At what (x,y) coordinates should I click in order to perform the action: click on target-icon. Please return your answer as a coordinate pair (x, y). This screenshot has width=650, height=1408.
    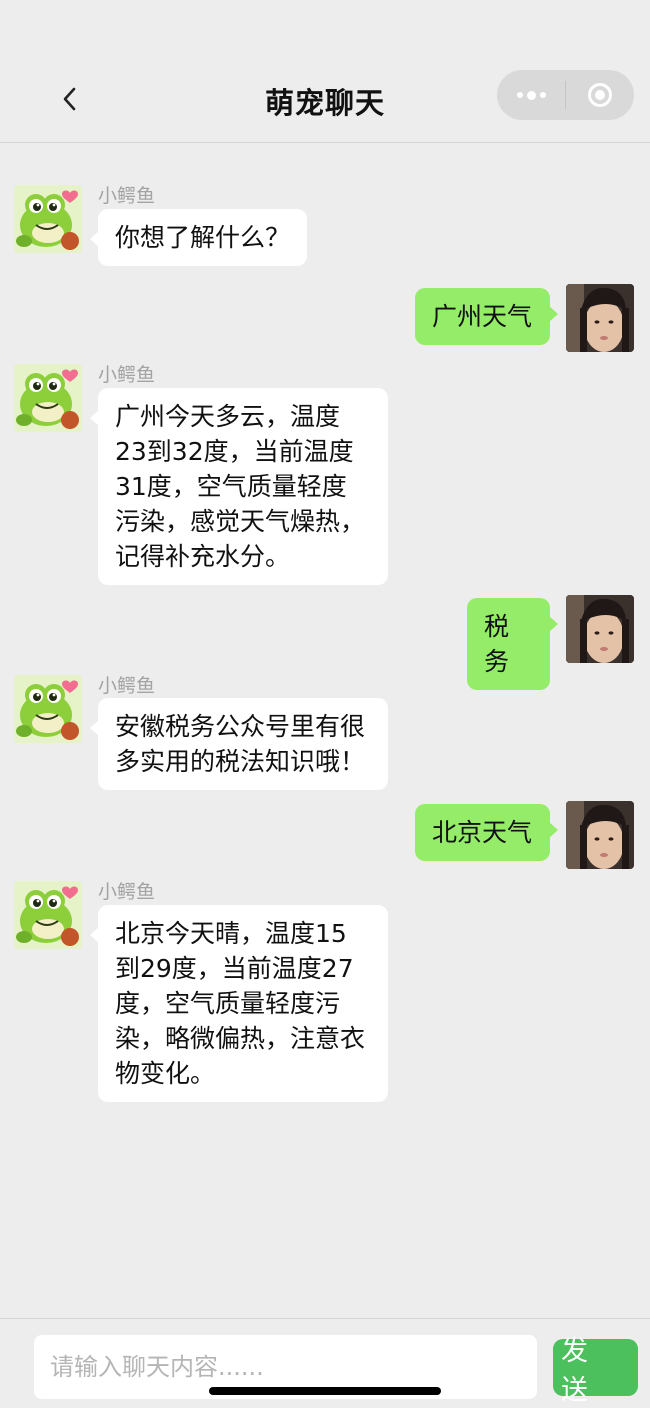
    Looking at the image, I should click on (600, 95).